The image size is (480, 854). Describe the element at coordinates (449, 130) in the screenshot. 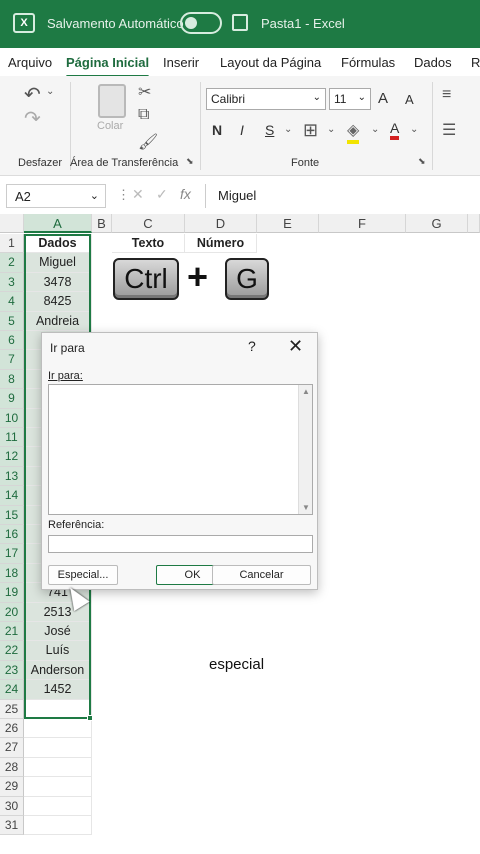

I see `align-left-icon: ☰` at that location.